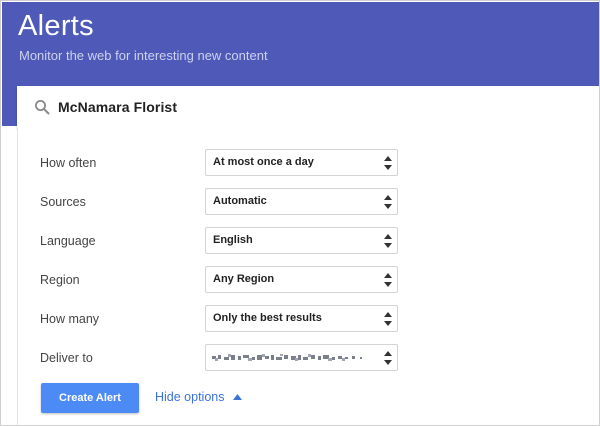 The width and height of the screenshot is (600, 426). What do you see at coordinates (263, 162) in the screenshot?
I see `how-often-value: At most once a day` at bounding box center [263, 162].